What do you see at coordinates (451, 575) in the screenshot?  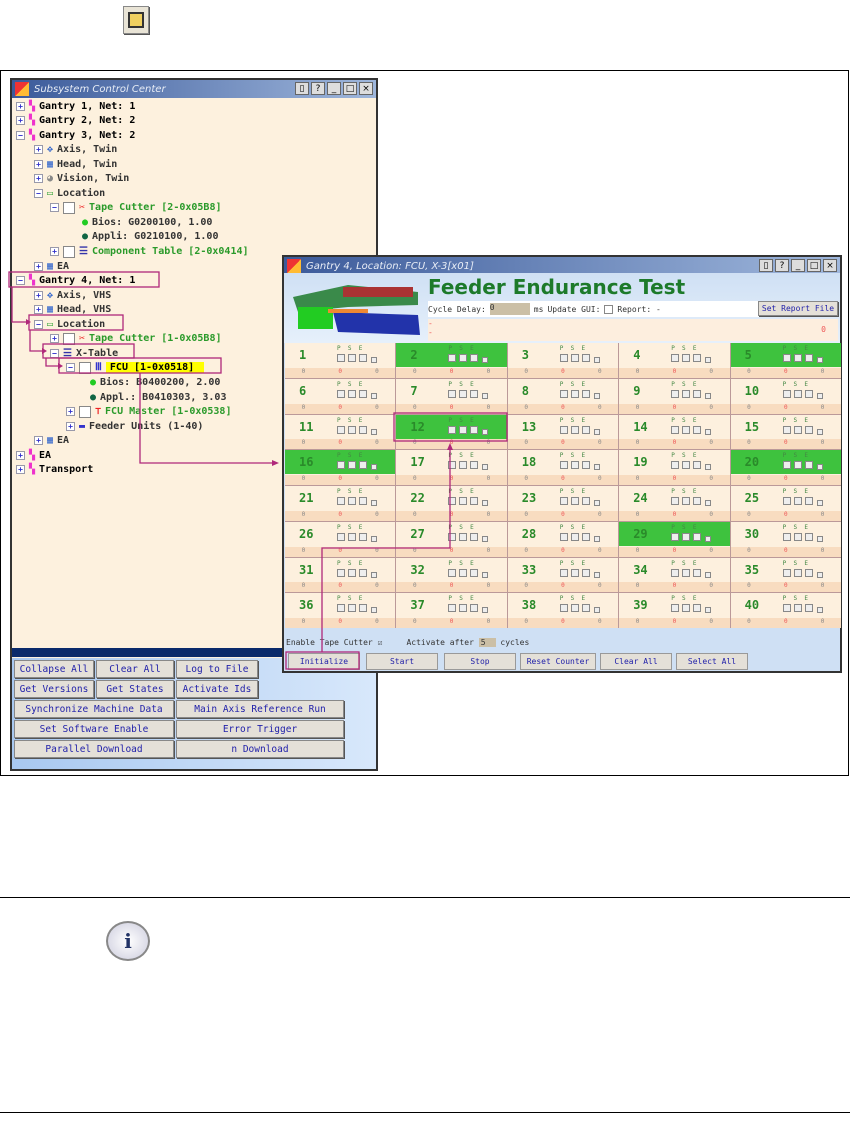 I see `feeder-cell: 32 P S E 000` at bounding box center [451, 575].